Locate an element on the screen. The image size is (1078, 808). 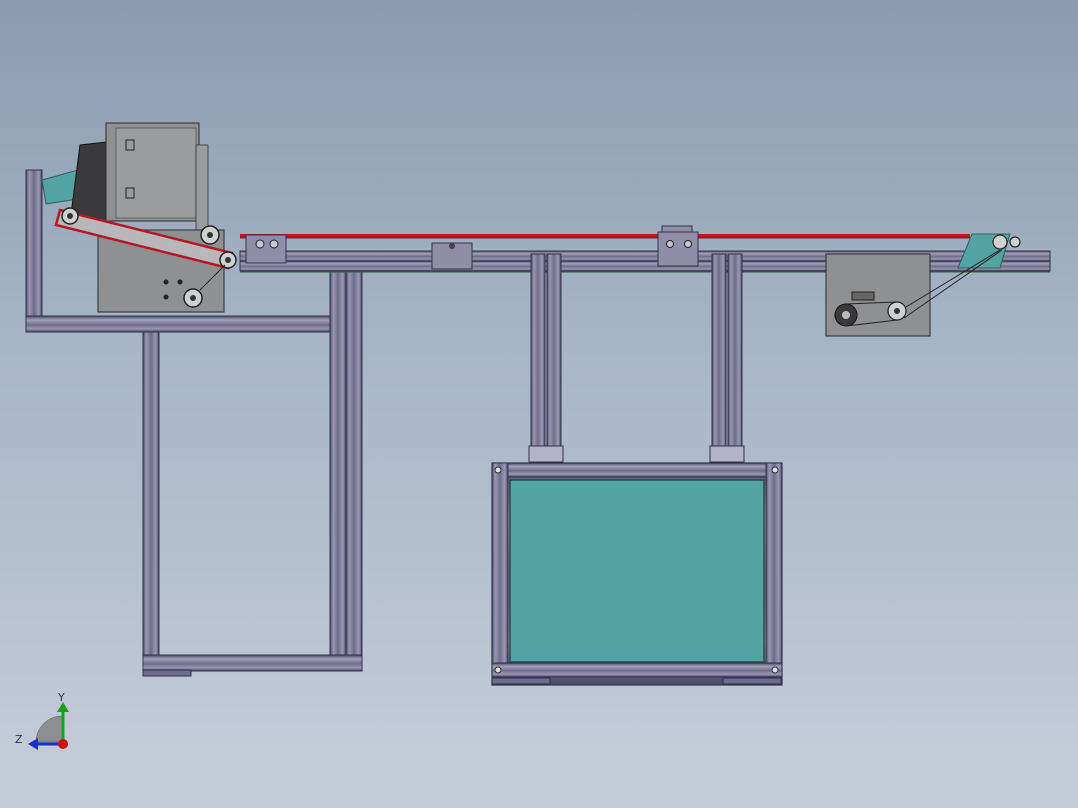
teal-panel is located at coordinates (637, 571).